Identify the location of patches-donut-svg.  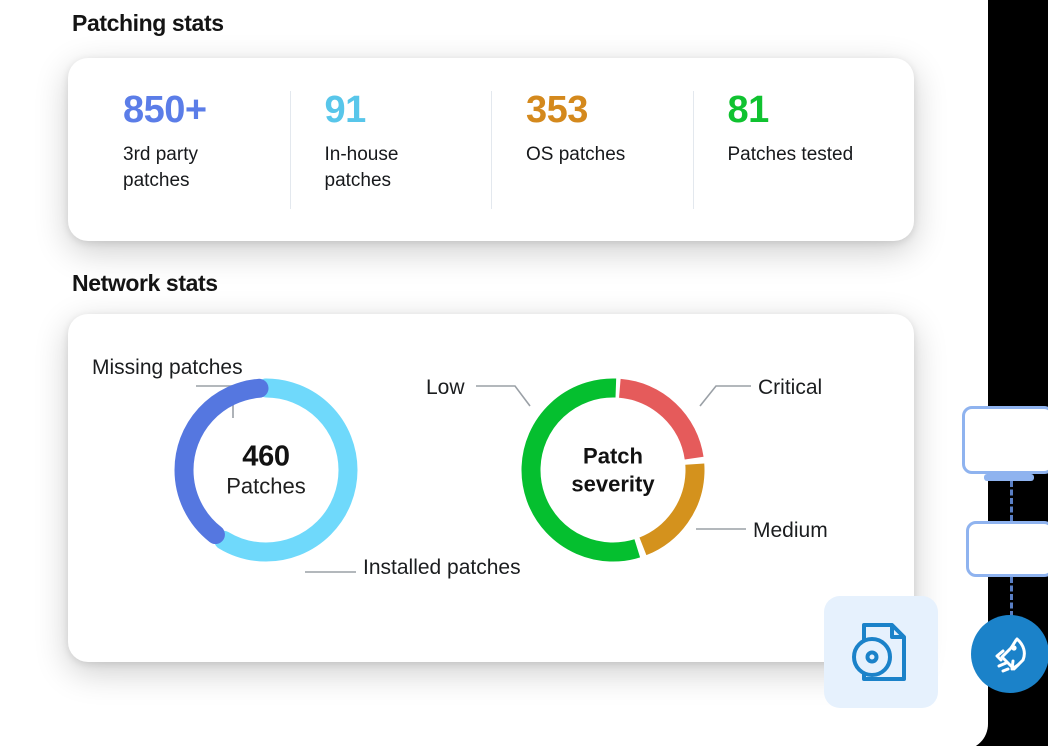
(266, 470).